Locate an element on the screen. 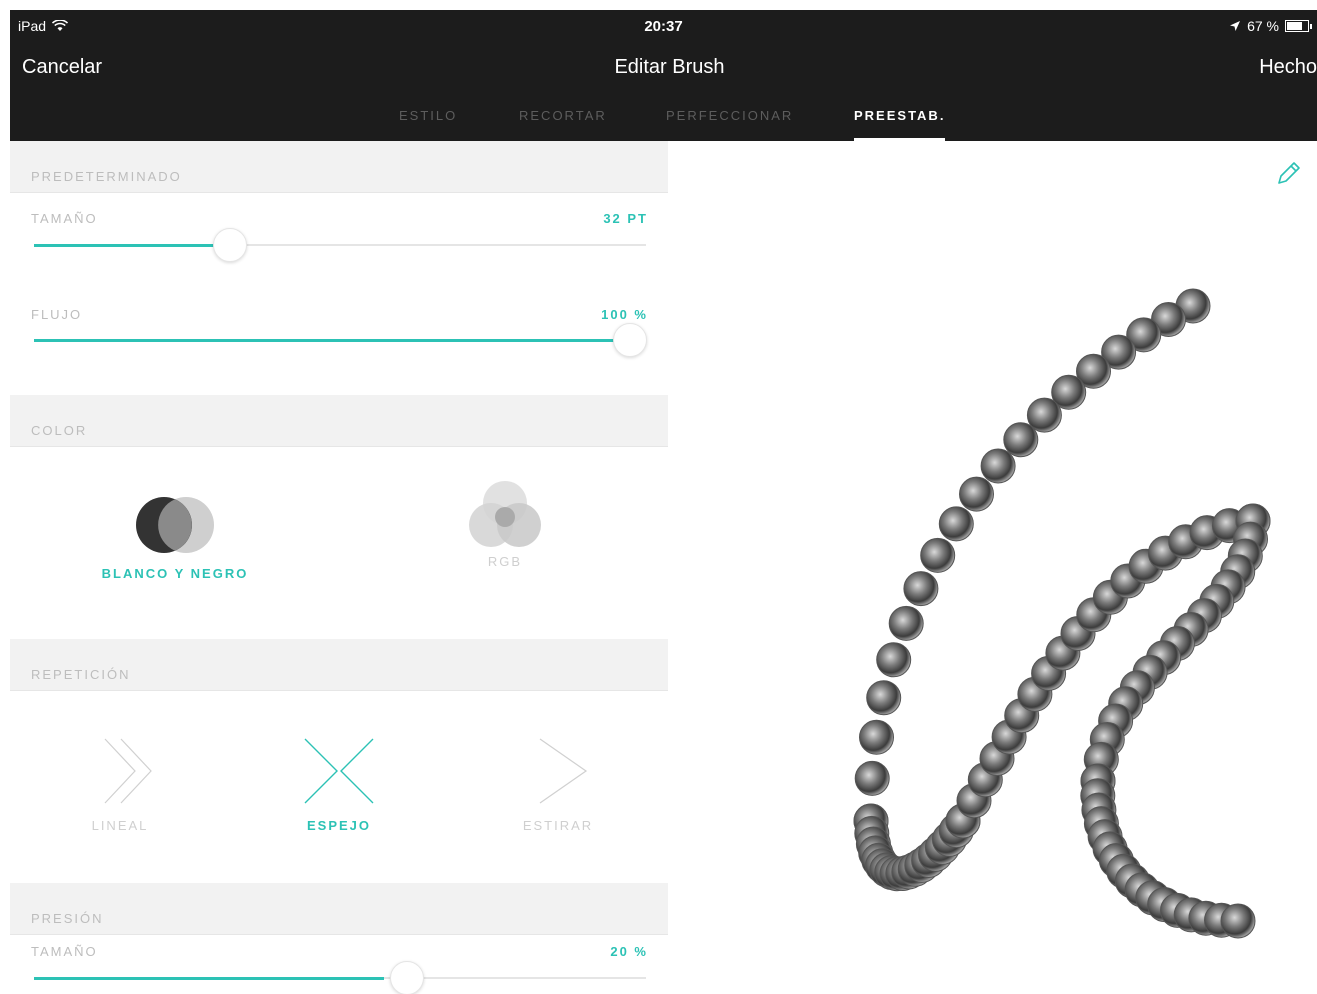  section-title: PREDETERMINADO is located at coordinates (106, 176).